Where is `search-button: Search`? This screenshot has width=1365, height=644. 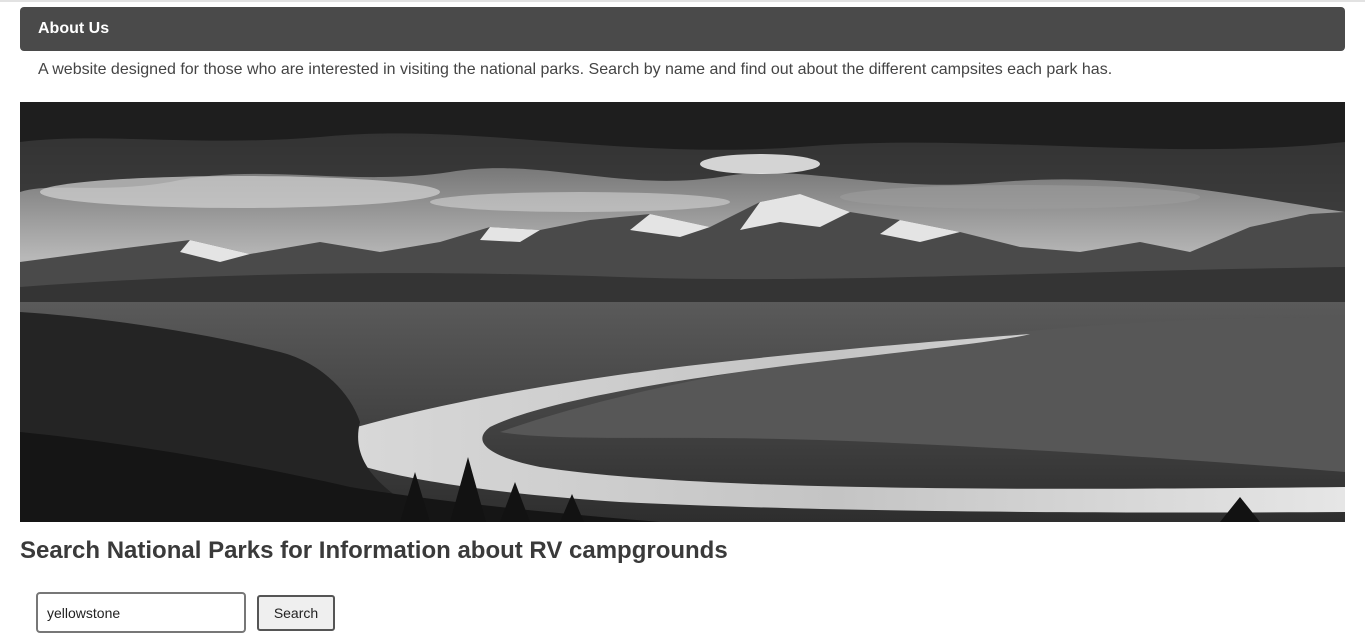 search-button: Search is located at coordinates (296, 613).